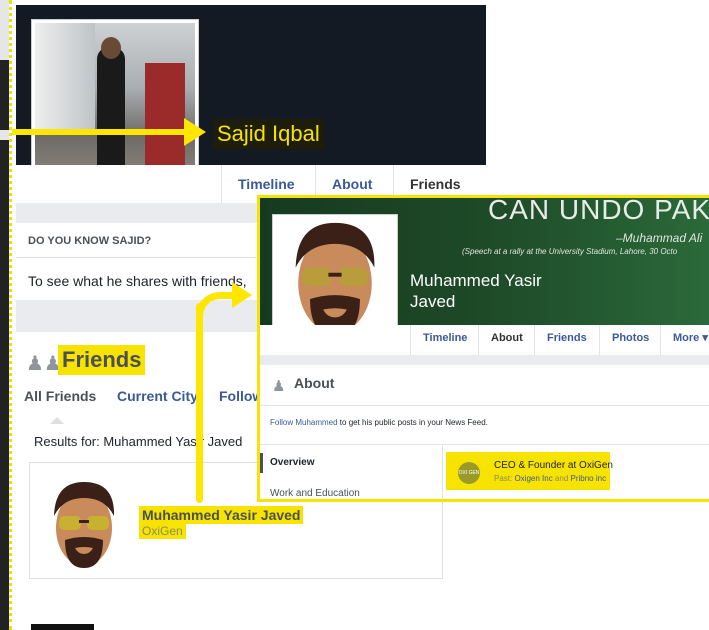 The image size is (709, 630). Describe the element at coordinates (60, 396) in the screenshot. I see `tab-all-friends: All Friends` at that location.